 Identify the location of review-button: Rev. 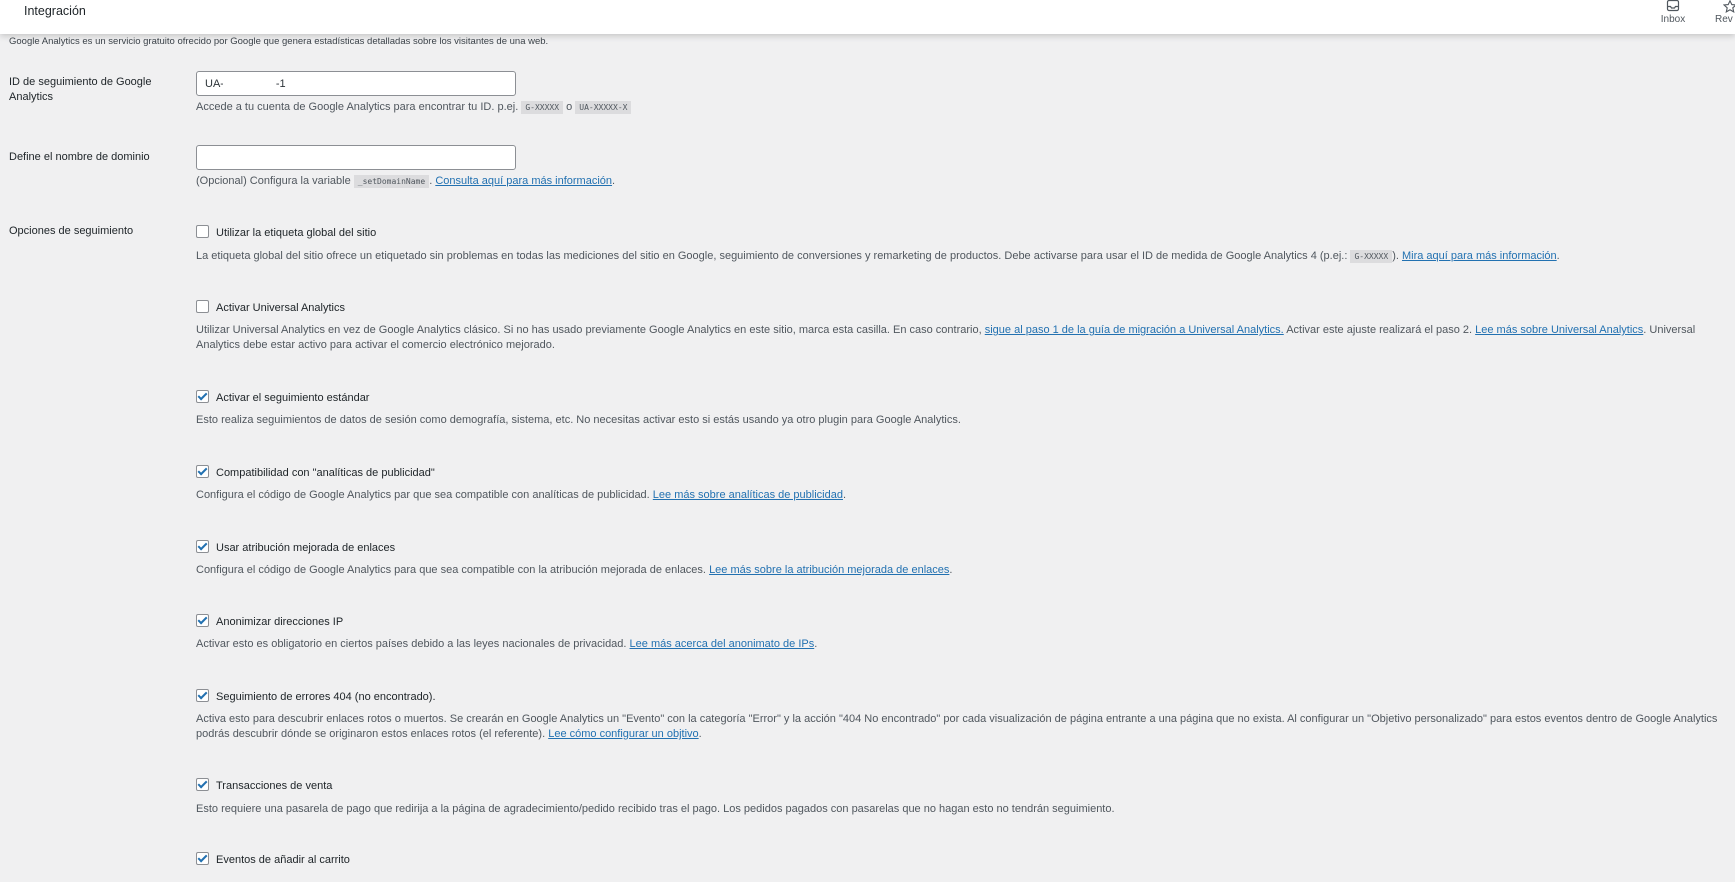
(1725, 12).